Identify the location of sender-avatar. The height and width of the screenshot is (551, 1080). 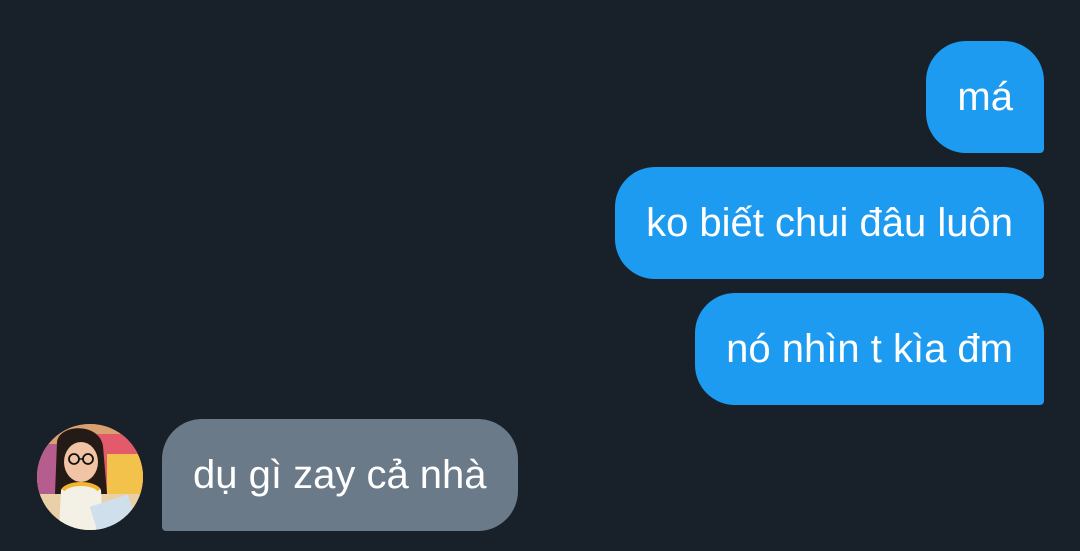
(90, 477).